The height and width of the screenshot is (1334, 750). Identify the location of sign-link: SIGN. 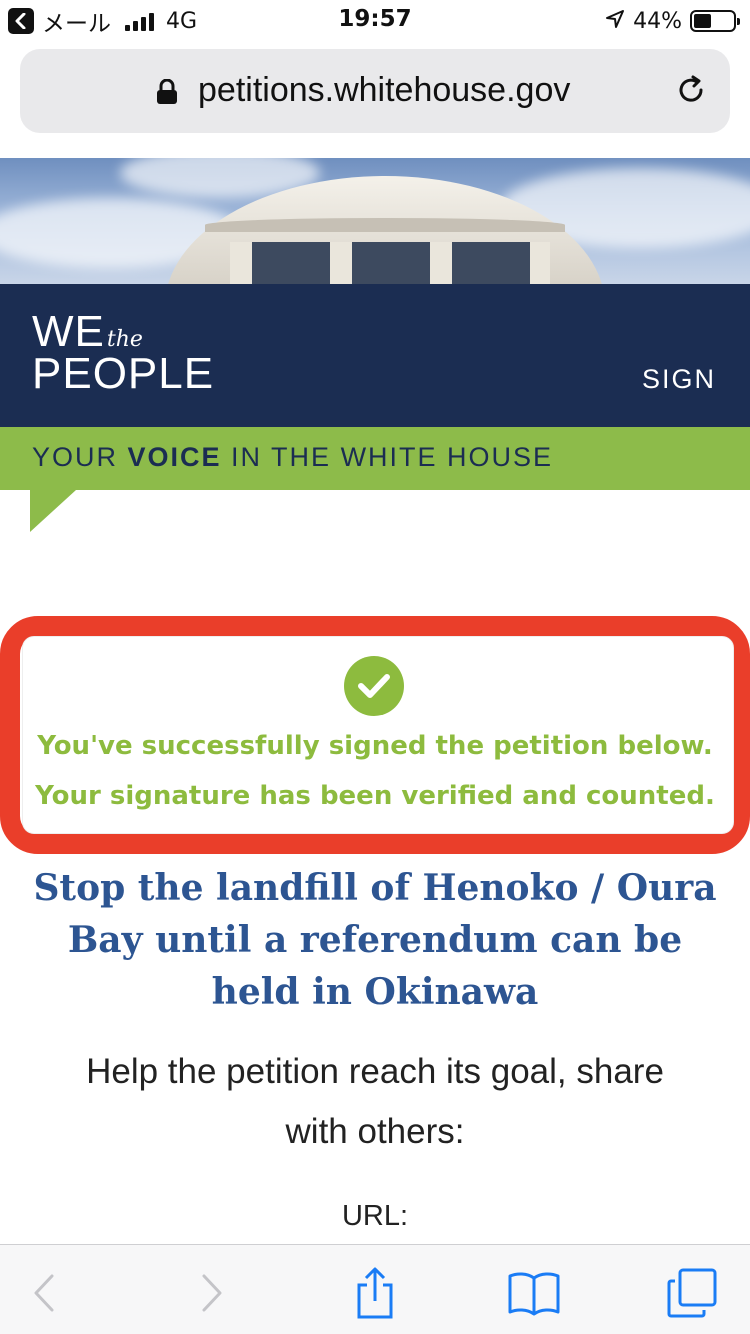
(679, 379).